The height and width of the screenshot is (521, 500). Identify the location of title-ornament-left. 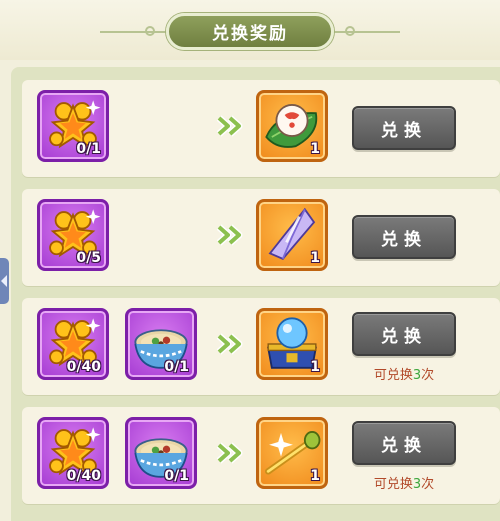
(135, 32).